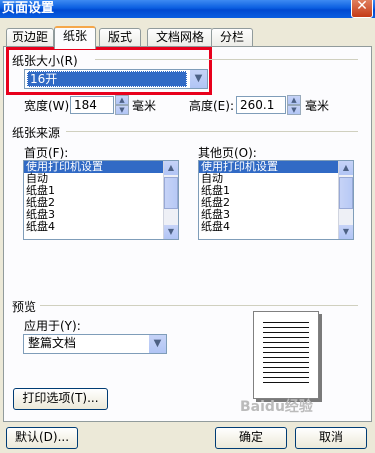  What do you see at coordinates (24, 307) in the screenshot?
I see `preview-label: 预览` at bounding box center [24, 307].